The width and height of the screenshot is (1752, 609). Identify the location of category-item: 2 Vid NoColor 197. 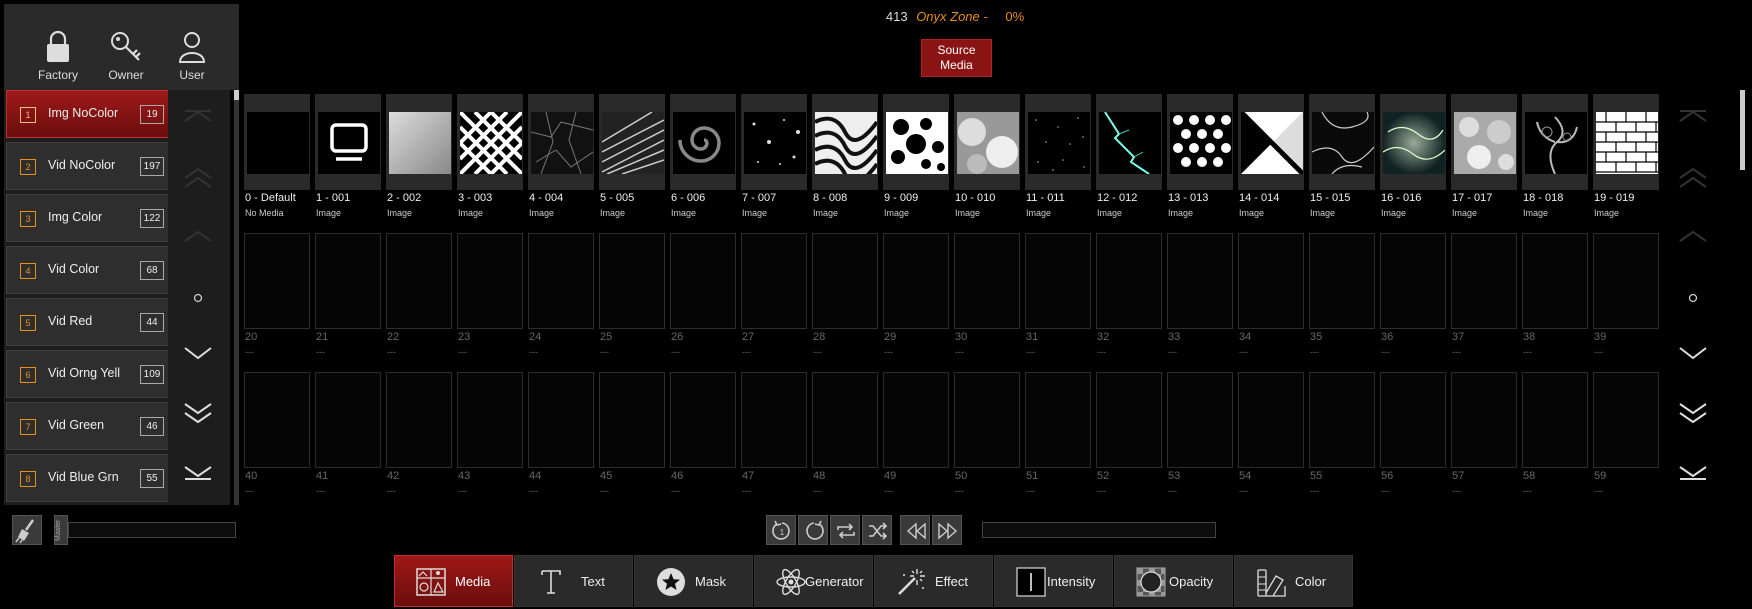
(88, 166).